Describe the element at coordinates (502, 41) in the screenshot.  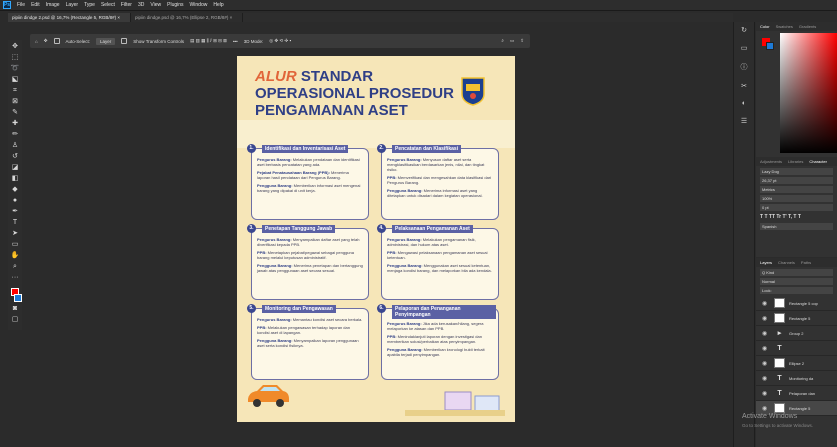
I see `search-icon: ⌕` at that location.